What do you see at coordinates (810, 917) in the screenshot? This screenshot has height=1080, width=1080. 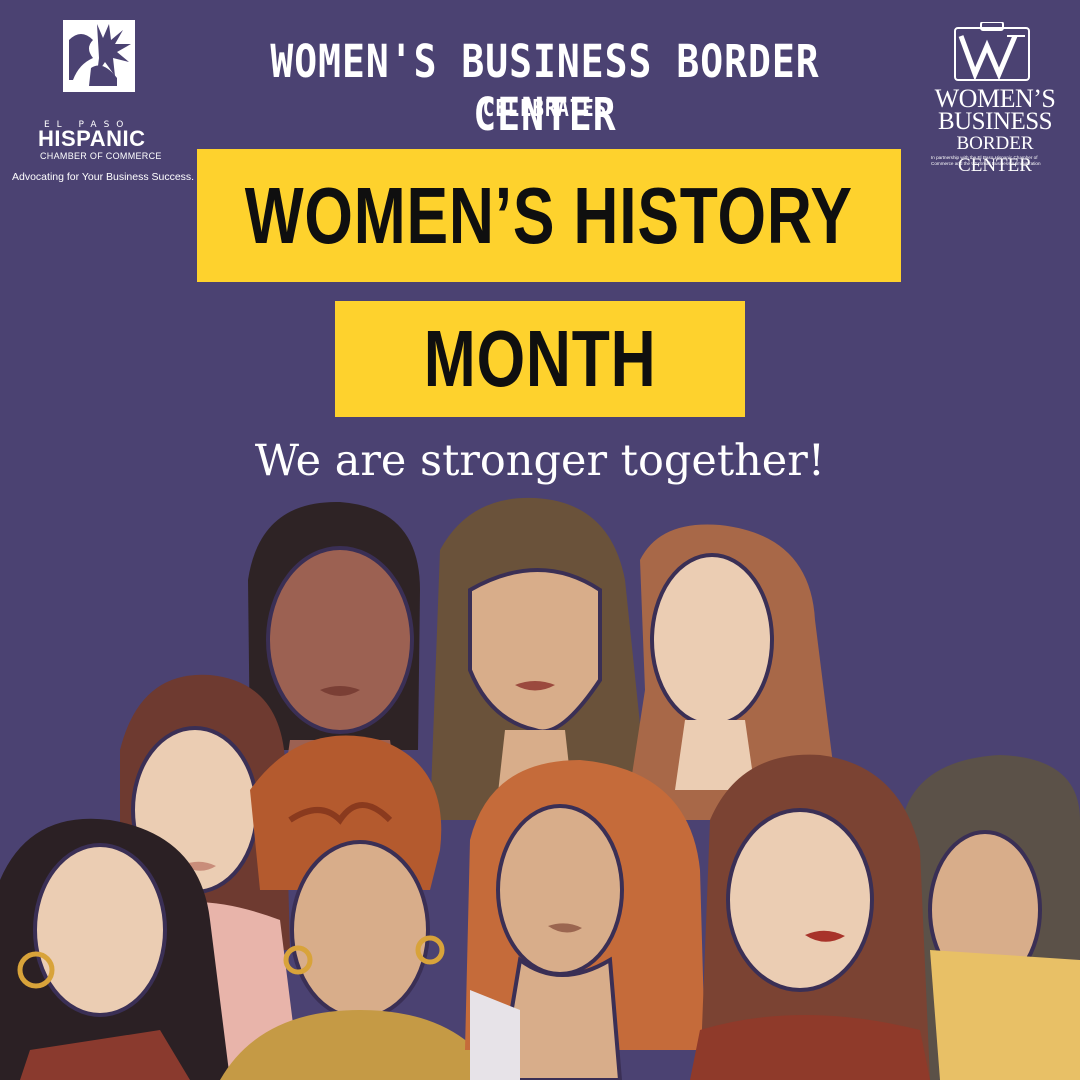 I see `woman-front-right` at bounding box center [810, 917].